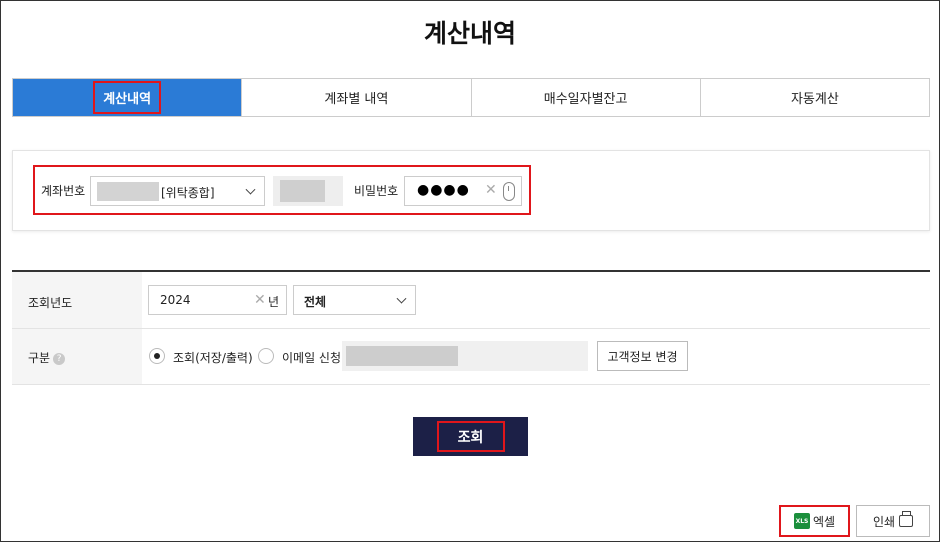 The height and width of the screenshot is (542, 940). Describe the element at coordinates (39, 358) in the screenshot. I see `type-label-text: 구분` at that location.